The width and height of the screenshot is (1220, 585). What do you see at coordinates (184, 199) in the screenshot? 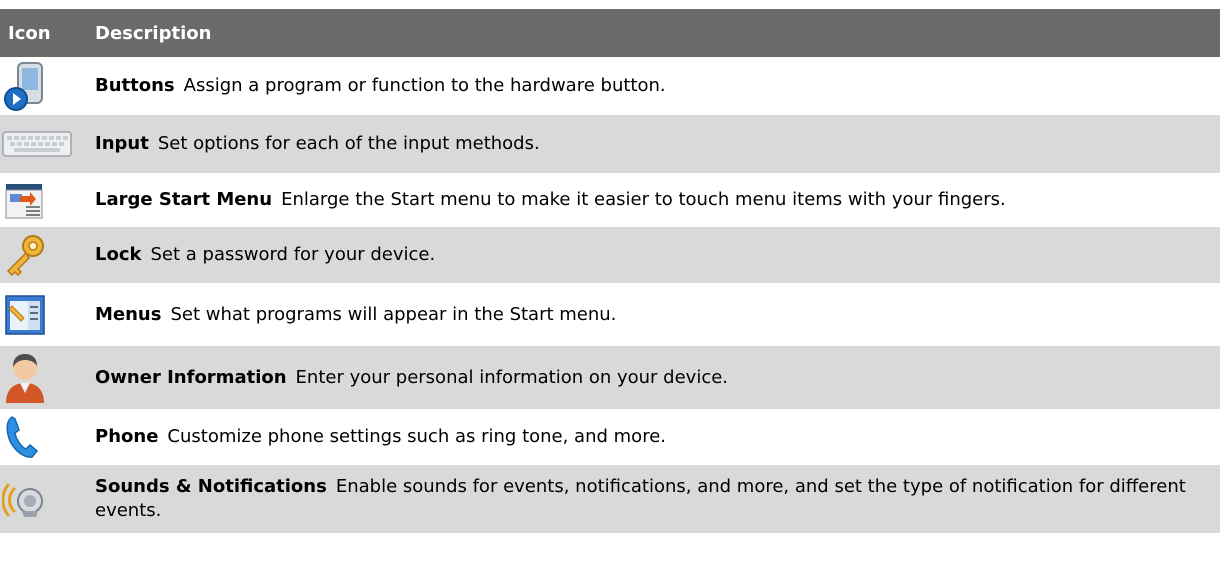
I see `row-name: Large Start Menu` at bounding box center [184, 199].